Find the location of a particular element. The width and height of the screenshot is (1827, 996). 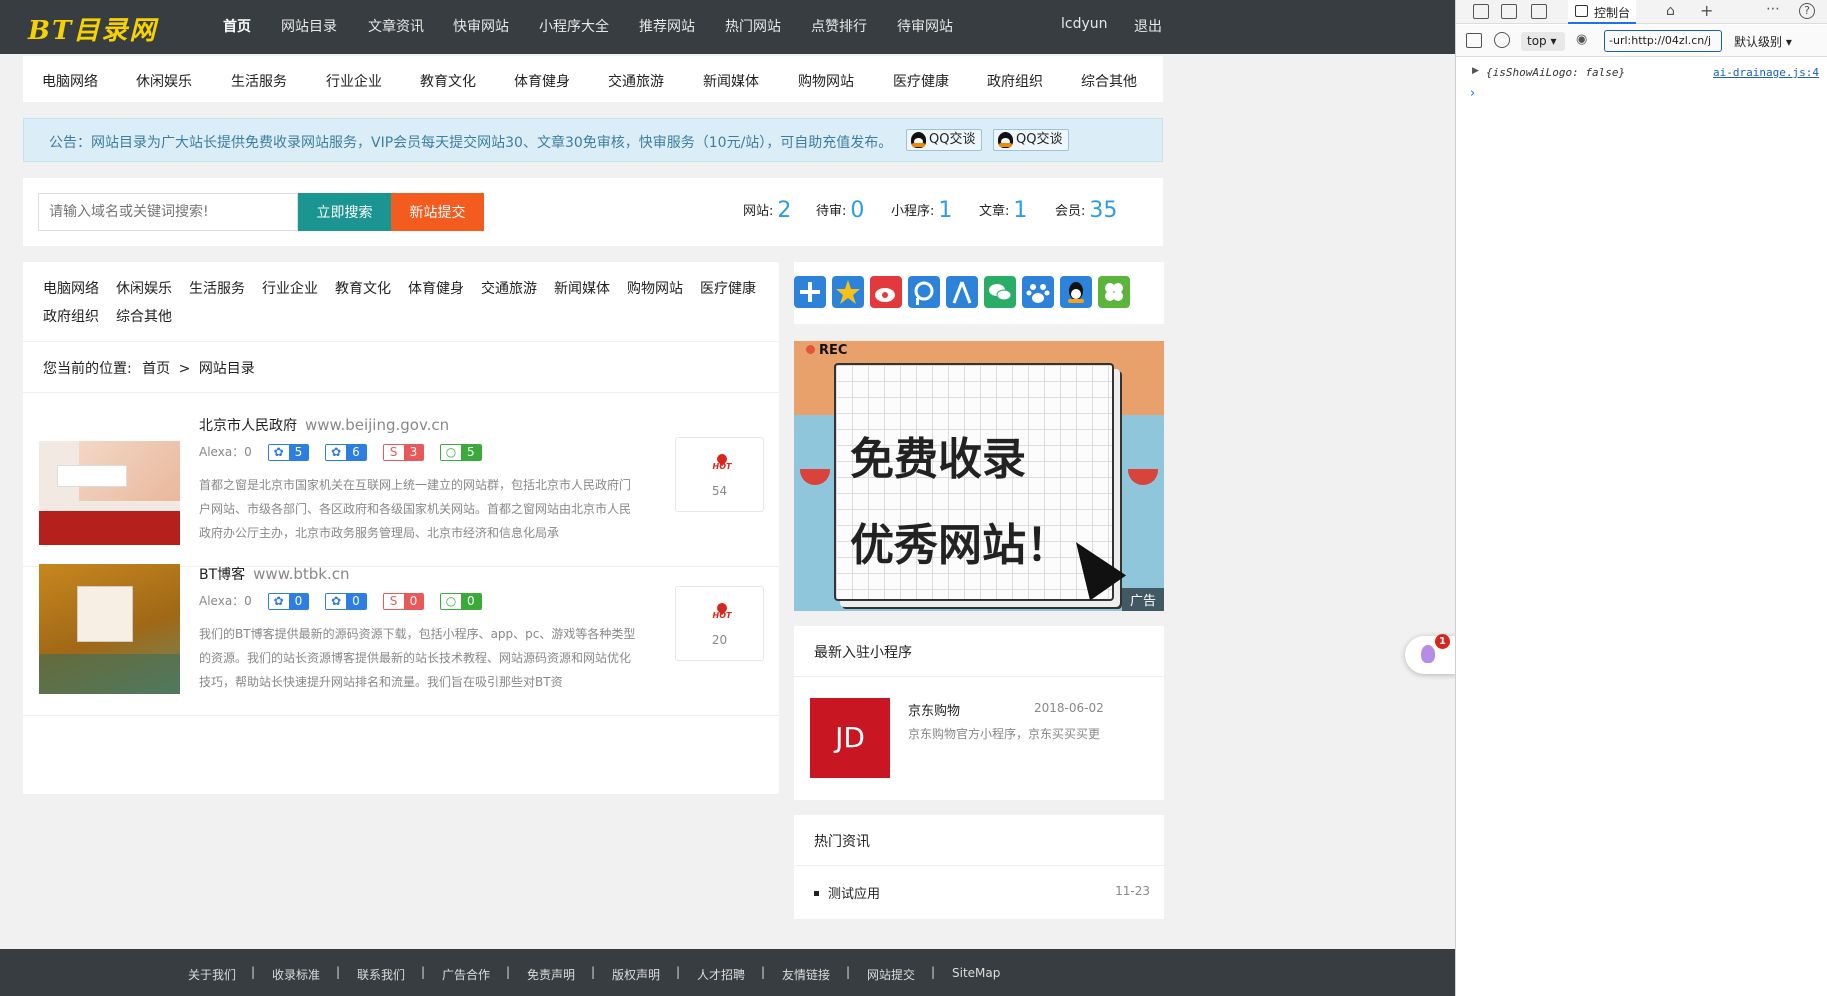

site-url: www.btbk.cn is located at coordinates (301, 574).